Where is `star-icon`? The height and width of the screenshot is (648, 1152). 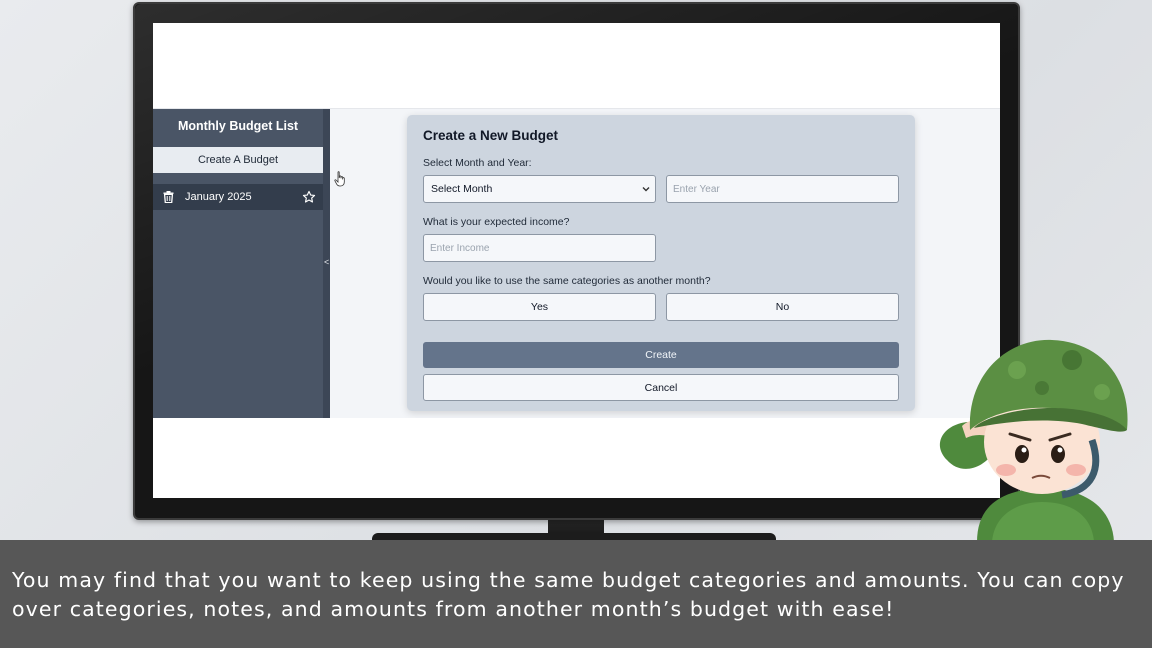
star-icon is located at coordinates (309, 197).